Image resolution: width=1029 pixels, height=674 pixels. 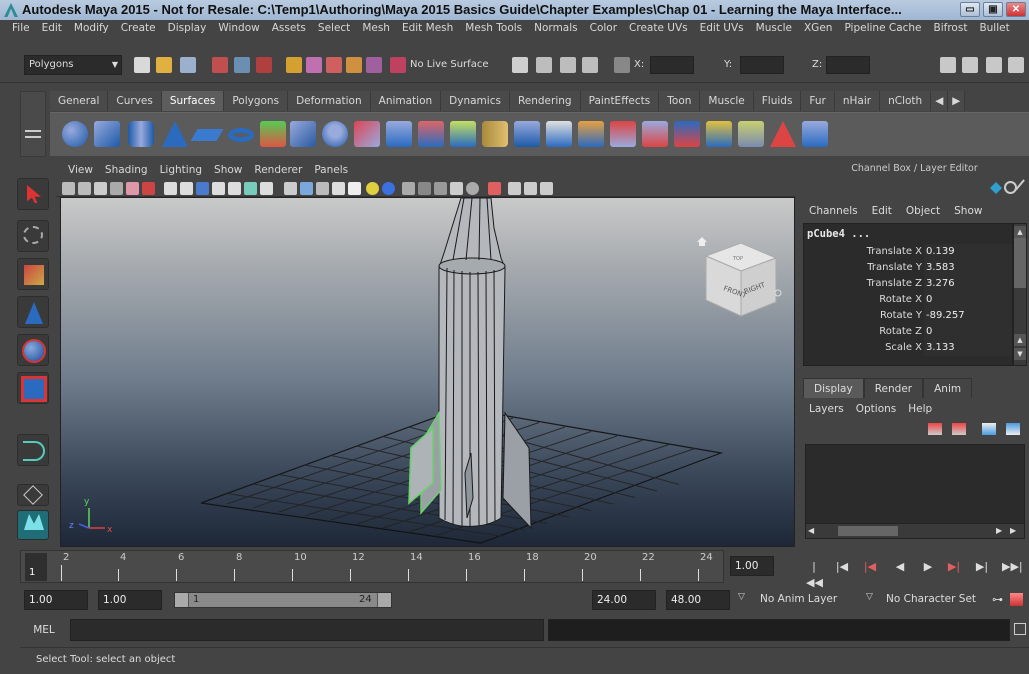 What do you see at coordinates (148, 188) in the screenshot?
I see `paint-icon` at bounding box center [148, 188].